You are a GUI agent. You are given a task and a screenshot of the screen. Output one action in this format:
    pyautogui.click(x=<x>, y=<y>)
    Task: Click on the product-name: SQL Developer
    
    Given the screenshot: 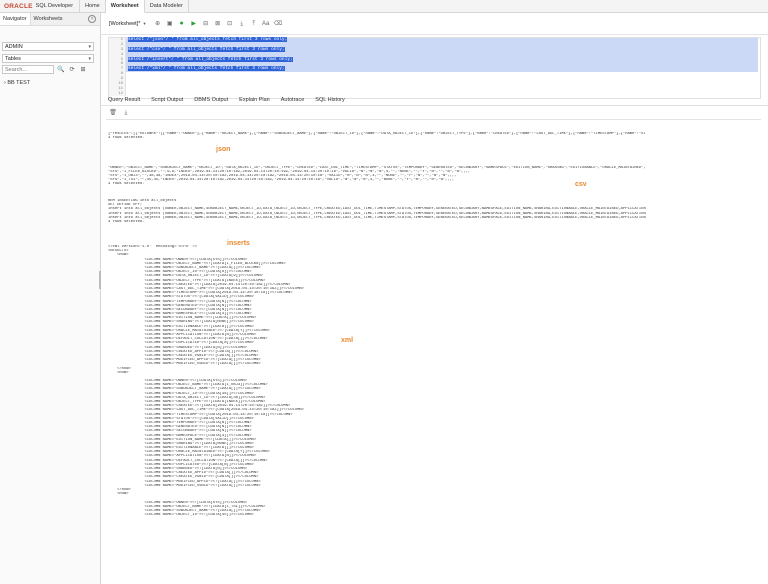 What is the action you would take?
    pyautogui.click(x=54, y=6)
    